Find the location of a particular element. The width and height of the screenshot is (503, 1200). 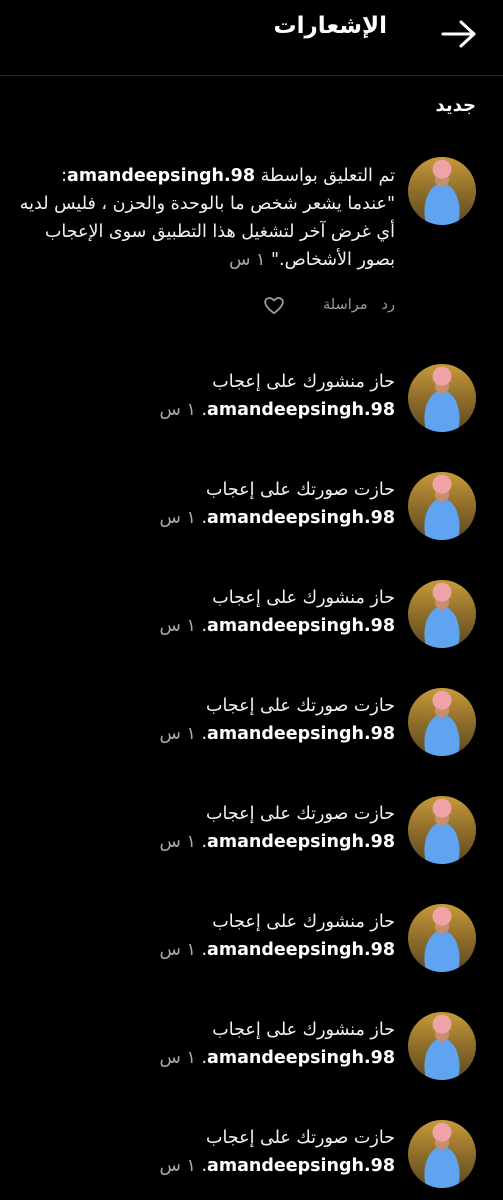

back-button is located at coordinates (459, 34).